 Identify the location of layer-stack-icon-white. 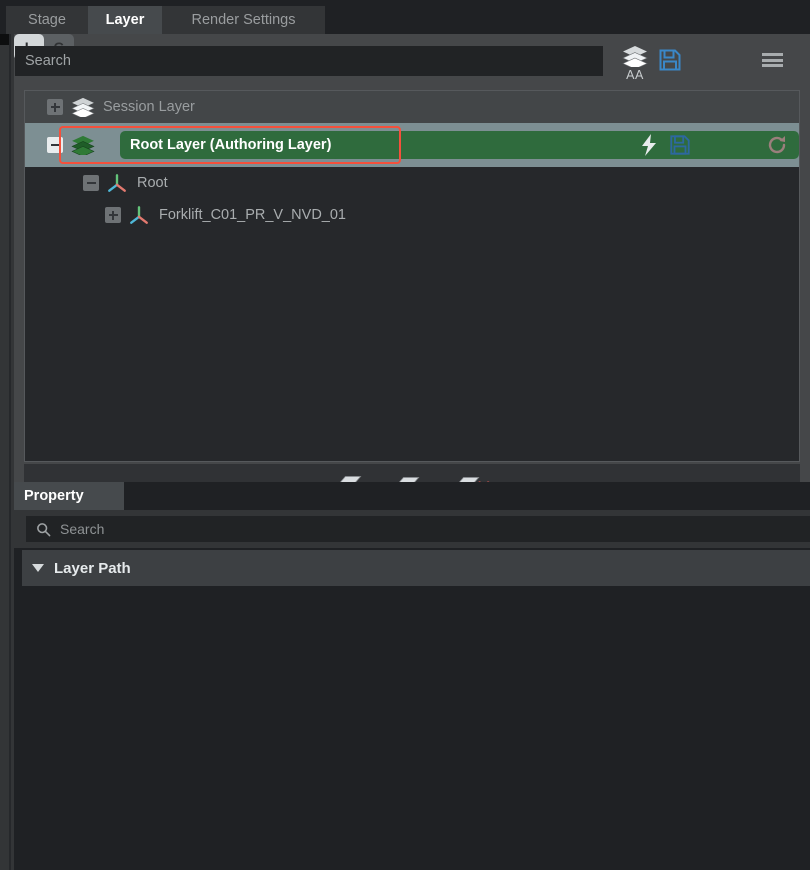
(83, 107).